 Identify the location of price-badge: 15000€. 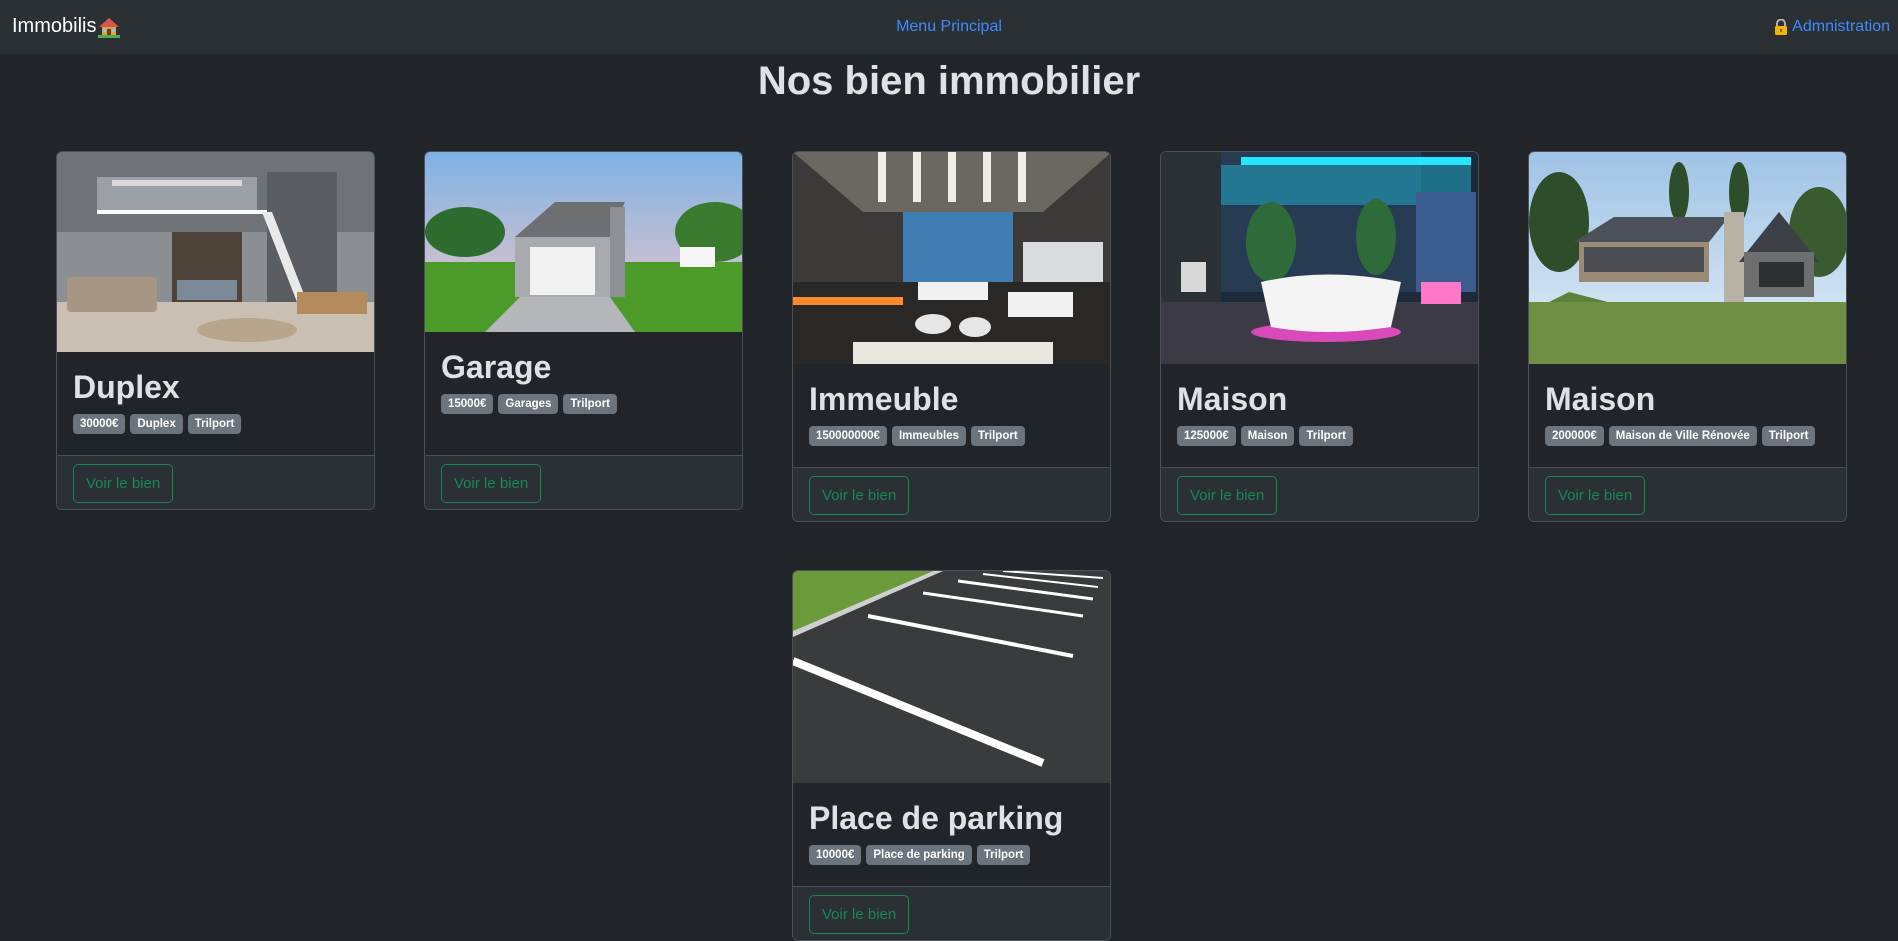
(467, 404).